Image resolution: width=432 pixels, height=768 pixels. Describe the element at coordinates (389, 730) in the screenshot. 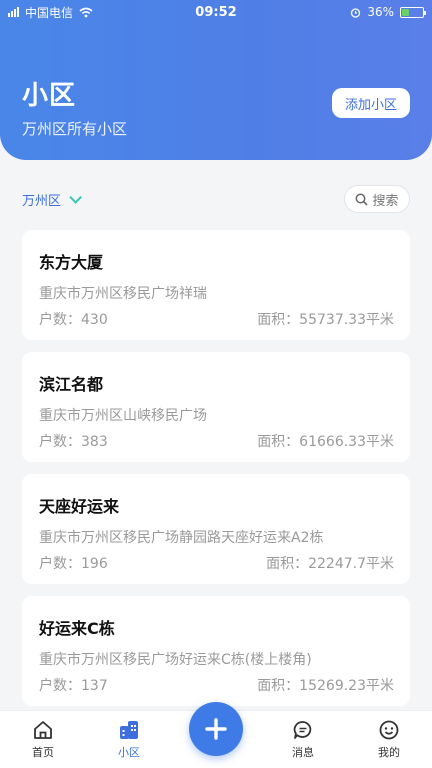

I see `profile-icon` at that location.